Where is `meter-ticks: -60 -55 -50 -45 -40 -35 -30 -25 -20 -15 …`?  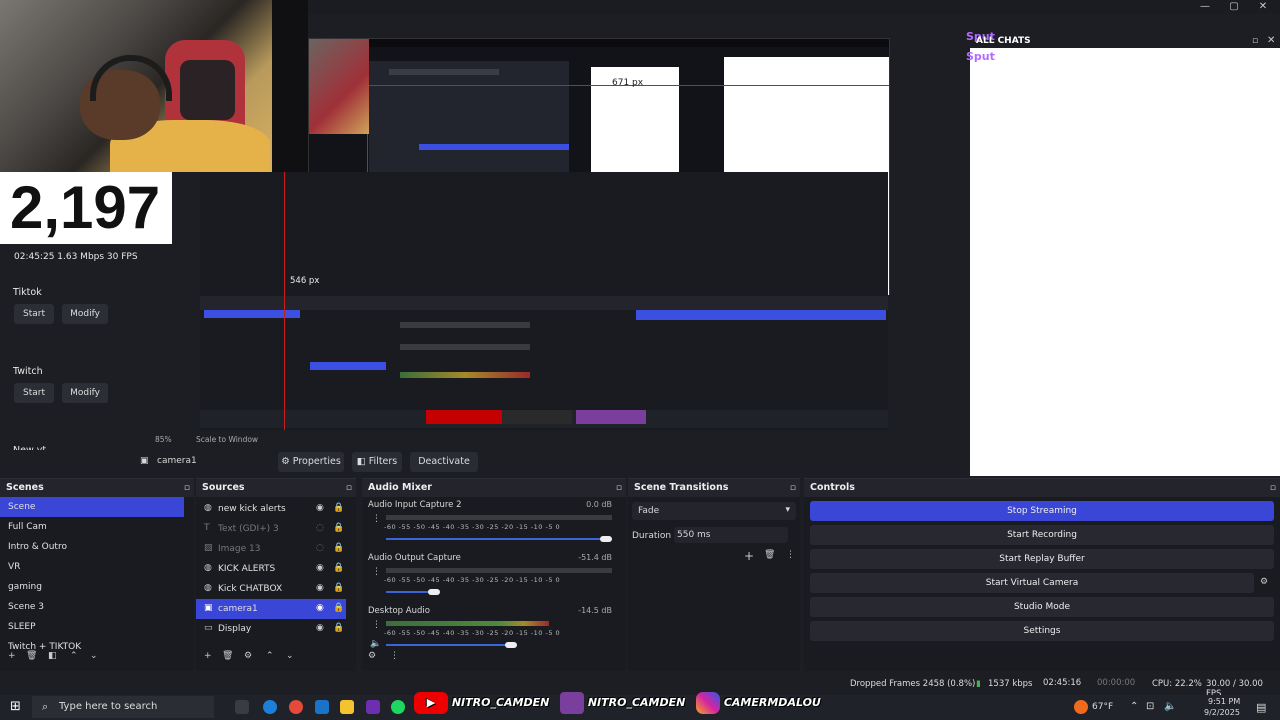 meter-ticks: -60 -55 -50 -45 -40 -35 -30 -25 -20 -15 … is located at coordinates (472, 527).